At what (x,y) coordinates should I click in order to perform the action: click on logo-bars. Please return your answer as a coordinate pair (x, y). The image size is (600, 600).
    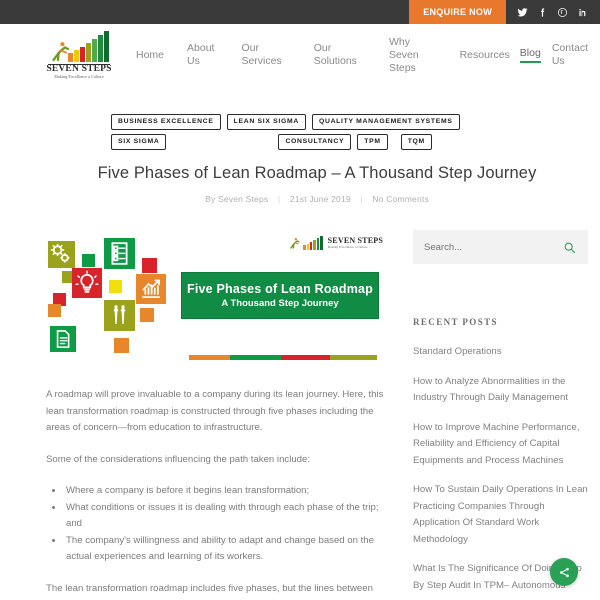
    Looking at the image, I should click on (88, 46).